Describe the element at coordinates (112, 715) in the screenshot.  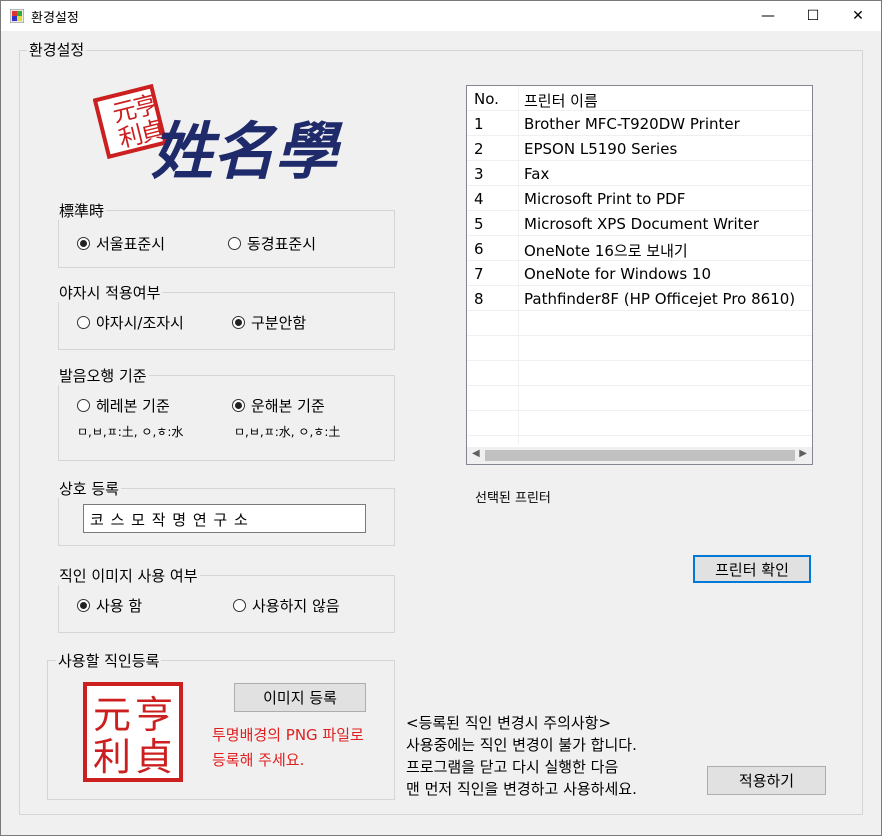
I see `svg-text: 元` at that location.